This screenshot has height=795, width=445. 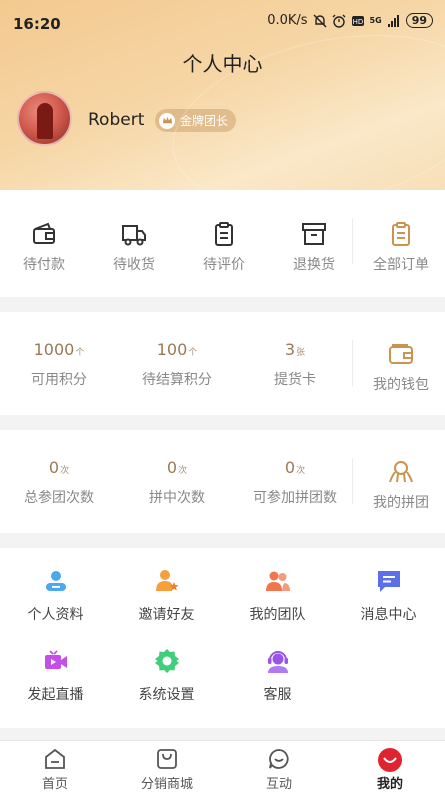 I want to click on me-icon, so click(x=390, y=760).